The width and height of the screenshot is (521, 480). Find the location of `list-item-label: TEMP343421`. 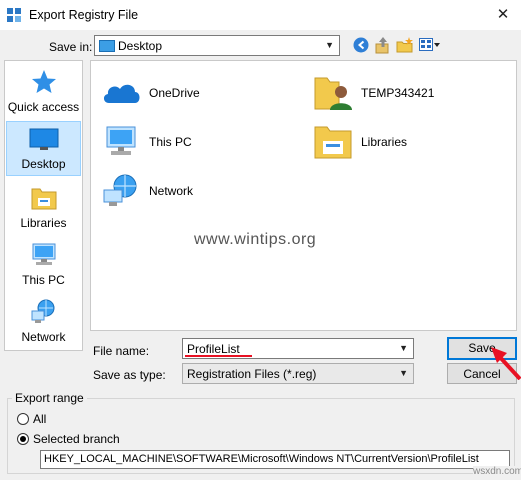

list-item-label: TEMP343421 is located at coordinates (398, 93).